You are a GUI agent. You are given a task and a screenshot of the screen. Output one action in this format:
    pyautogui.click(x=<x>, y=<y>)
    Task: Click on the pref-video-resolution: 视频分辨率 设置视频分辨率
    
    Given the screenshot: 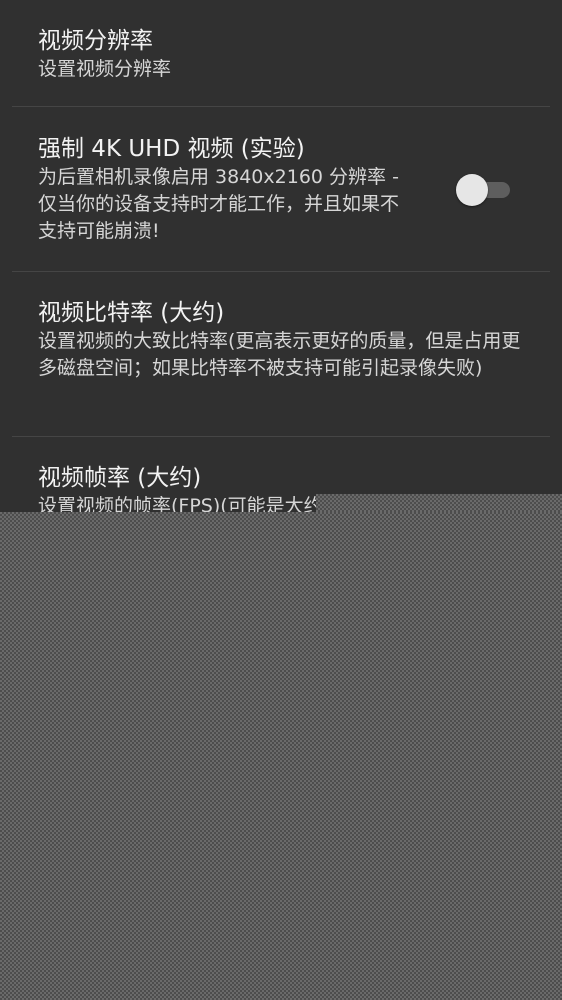 What is the action you would take?
    pyautogui.click(x=104, y=54)
    